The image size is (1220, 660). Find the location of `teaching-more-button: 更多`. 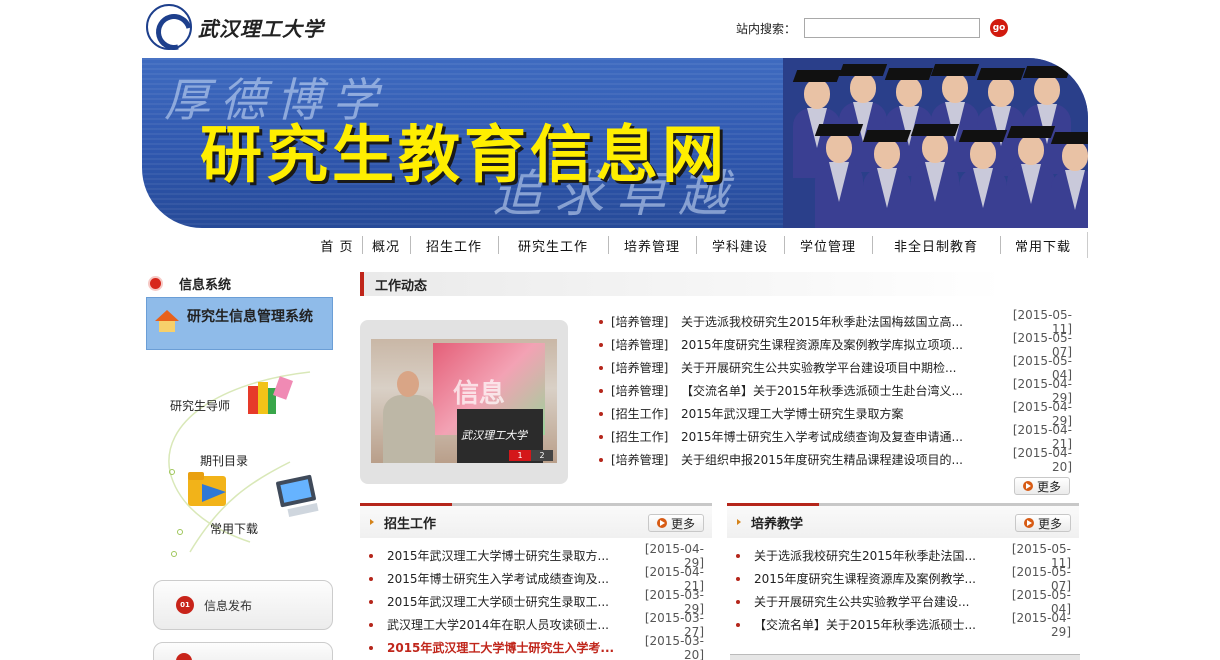

teaching-more-button: 更多 is located at coordinates (1043, 523).